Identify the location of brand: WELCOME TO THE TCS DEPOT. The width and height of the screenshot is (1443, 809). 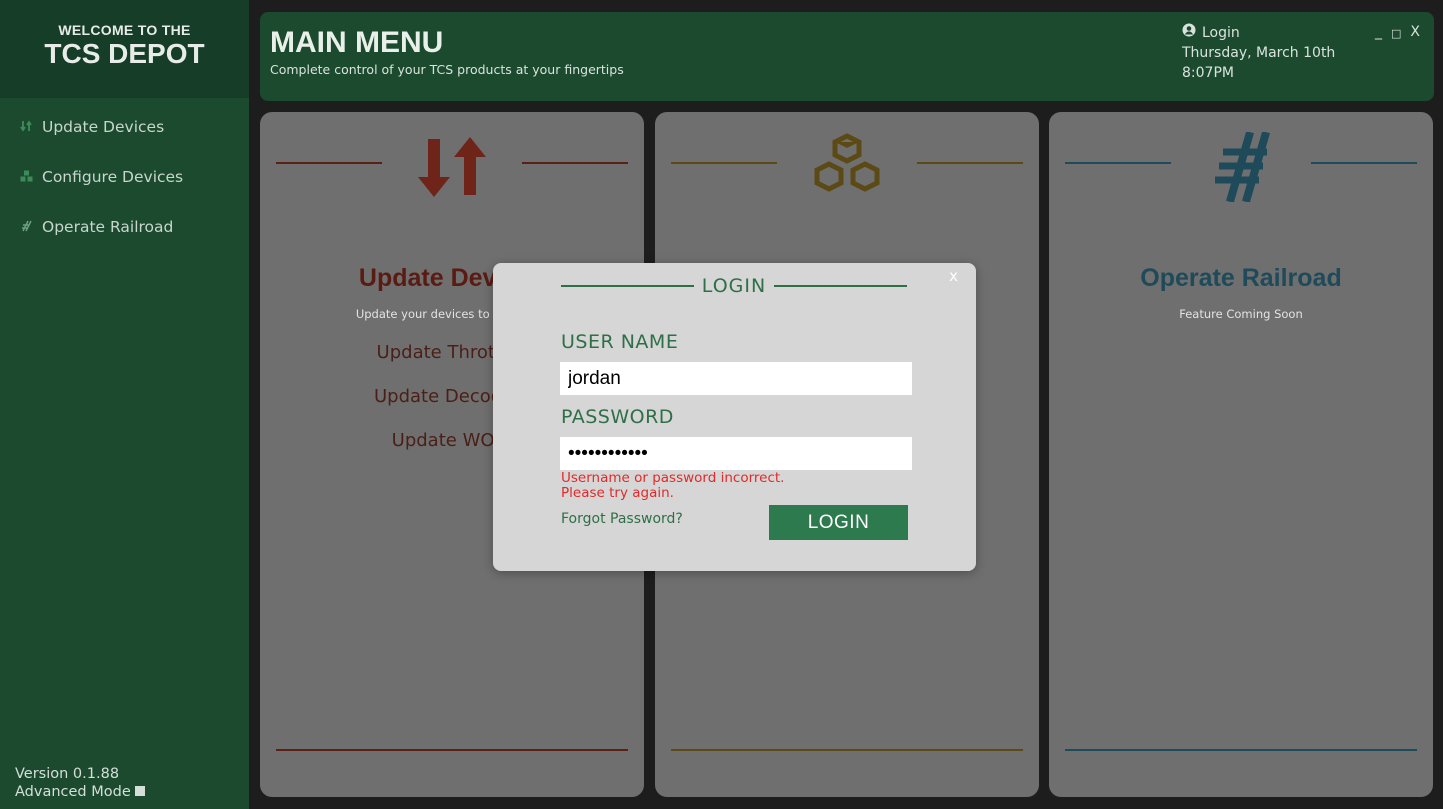
(124, 49).